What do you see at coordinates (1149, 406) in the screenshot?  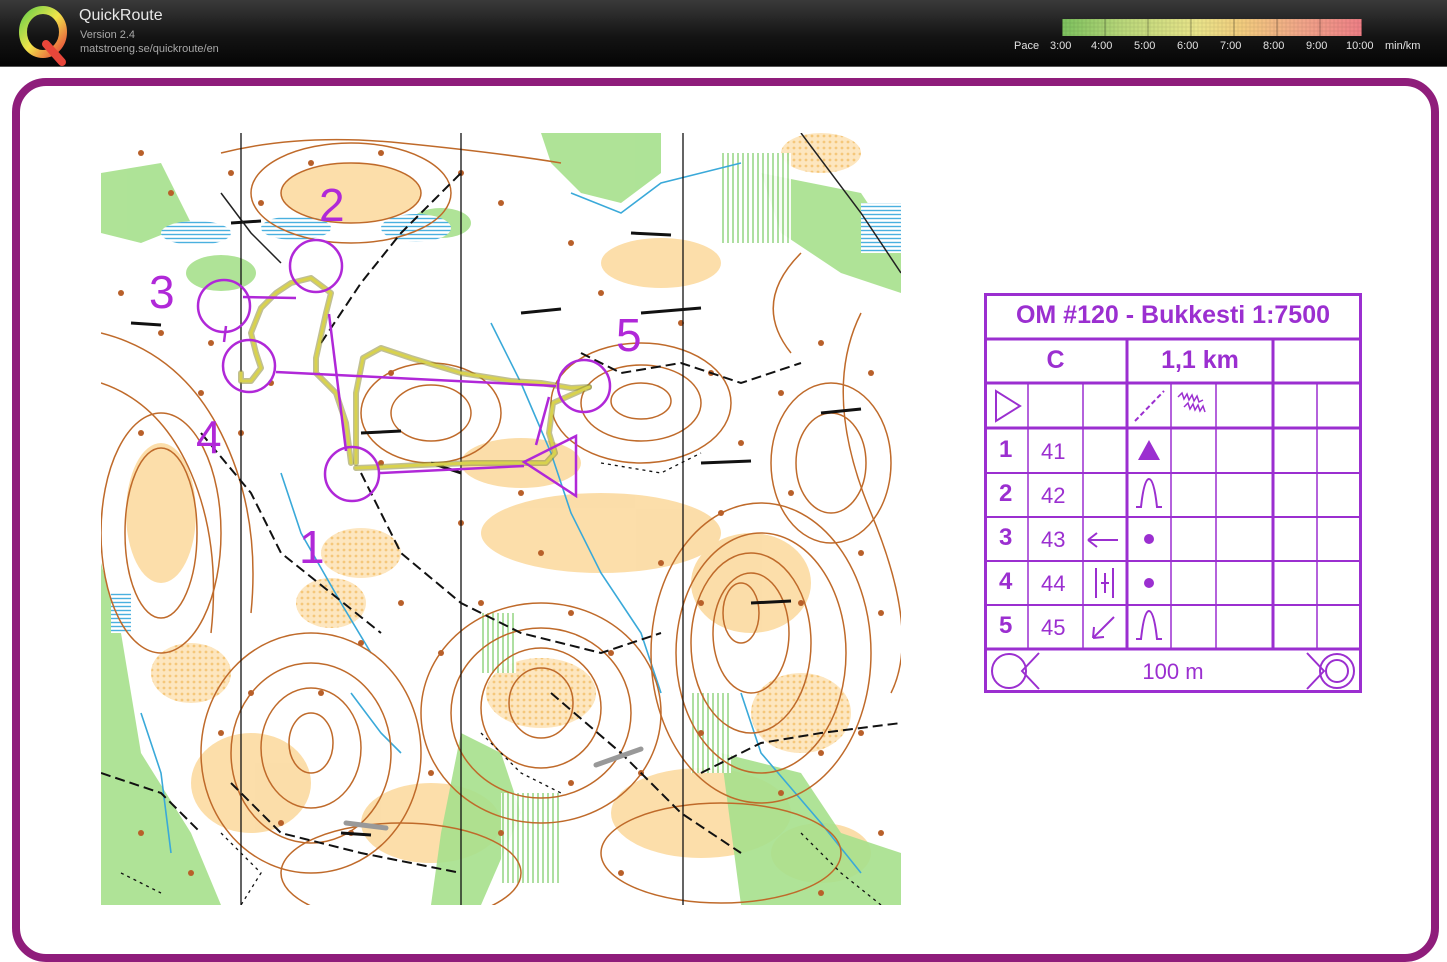 I see `crossing-symbol-icon` at bounding box center [1149, 406].